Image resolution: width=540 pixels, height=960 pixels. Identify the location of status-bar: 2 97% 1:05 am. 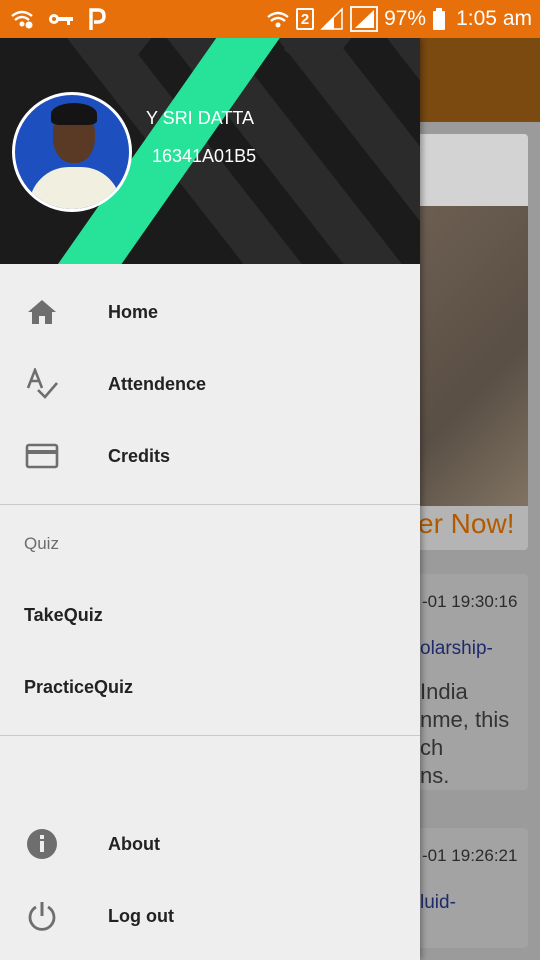
(270, 19).